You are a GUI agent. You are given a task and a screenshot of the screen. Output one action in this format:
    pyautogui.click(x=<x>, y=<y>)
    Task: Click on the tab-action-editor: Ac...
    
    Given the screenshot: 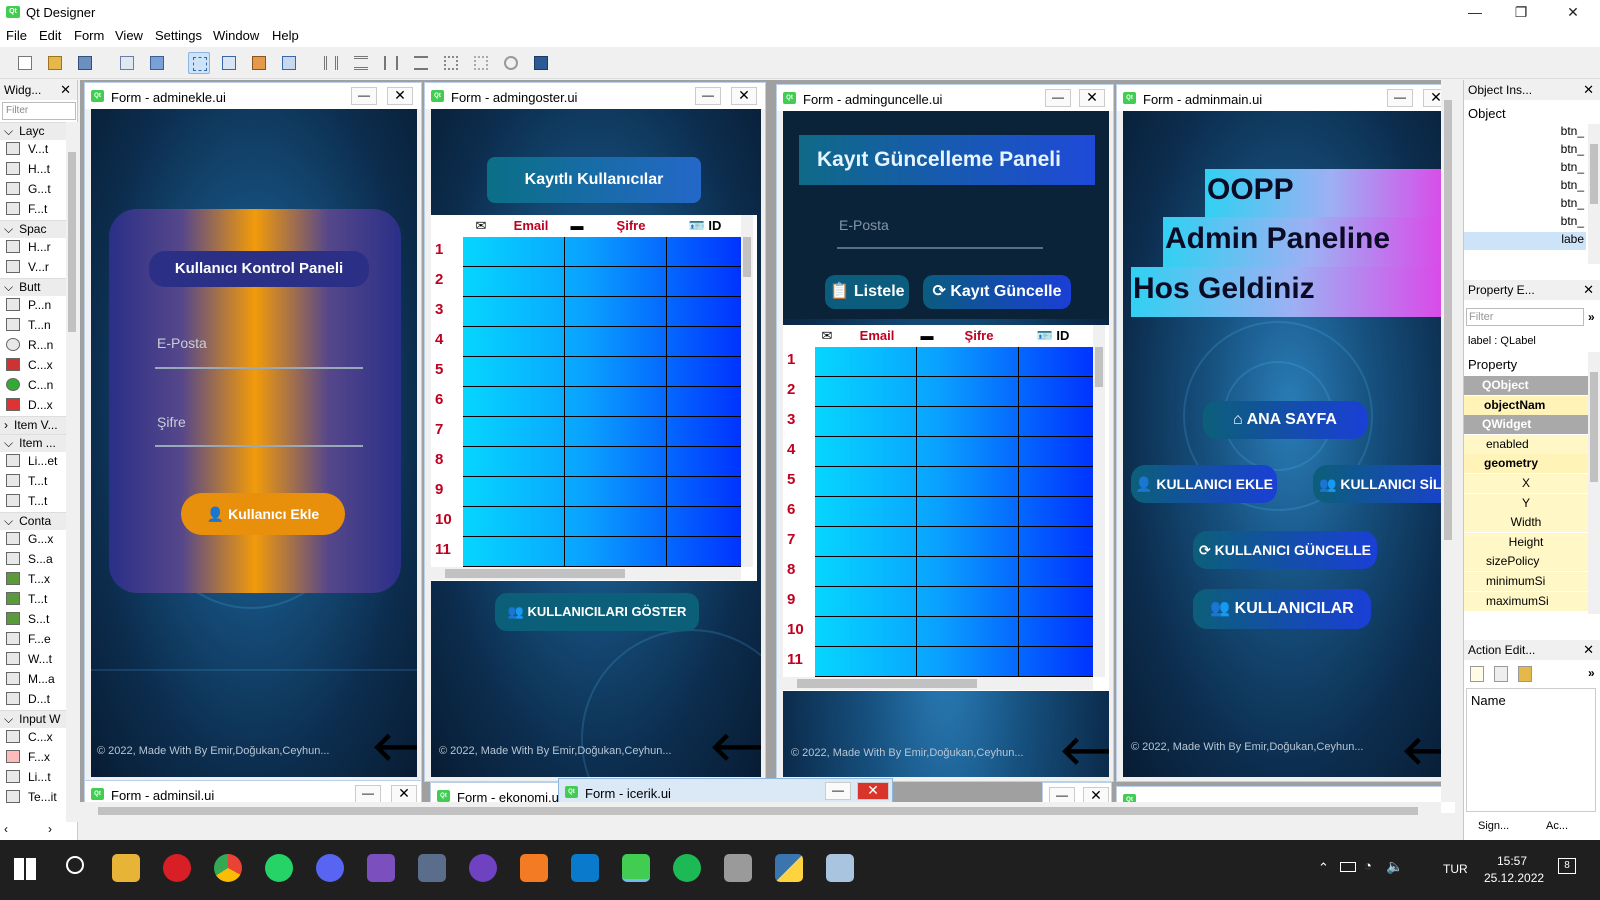 What is the action you would take?
    pyautogui.click(x=1557, y=826)
    